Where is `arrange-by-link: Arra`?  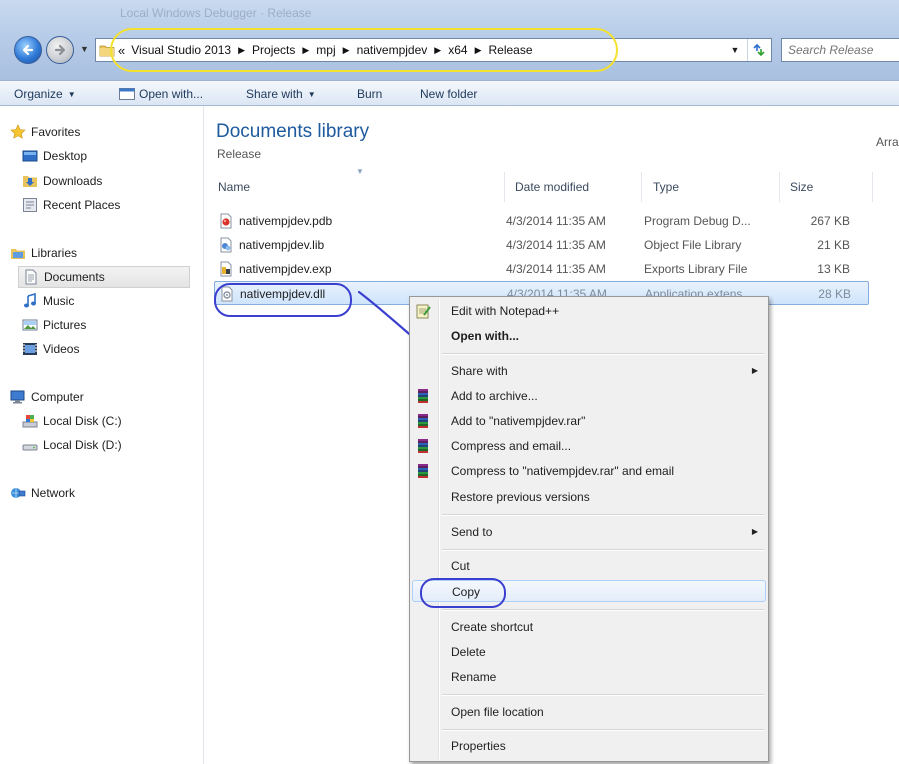 arrange-by-link: Arra is located at coordinates (887, 142).